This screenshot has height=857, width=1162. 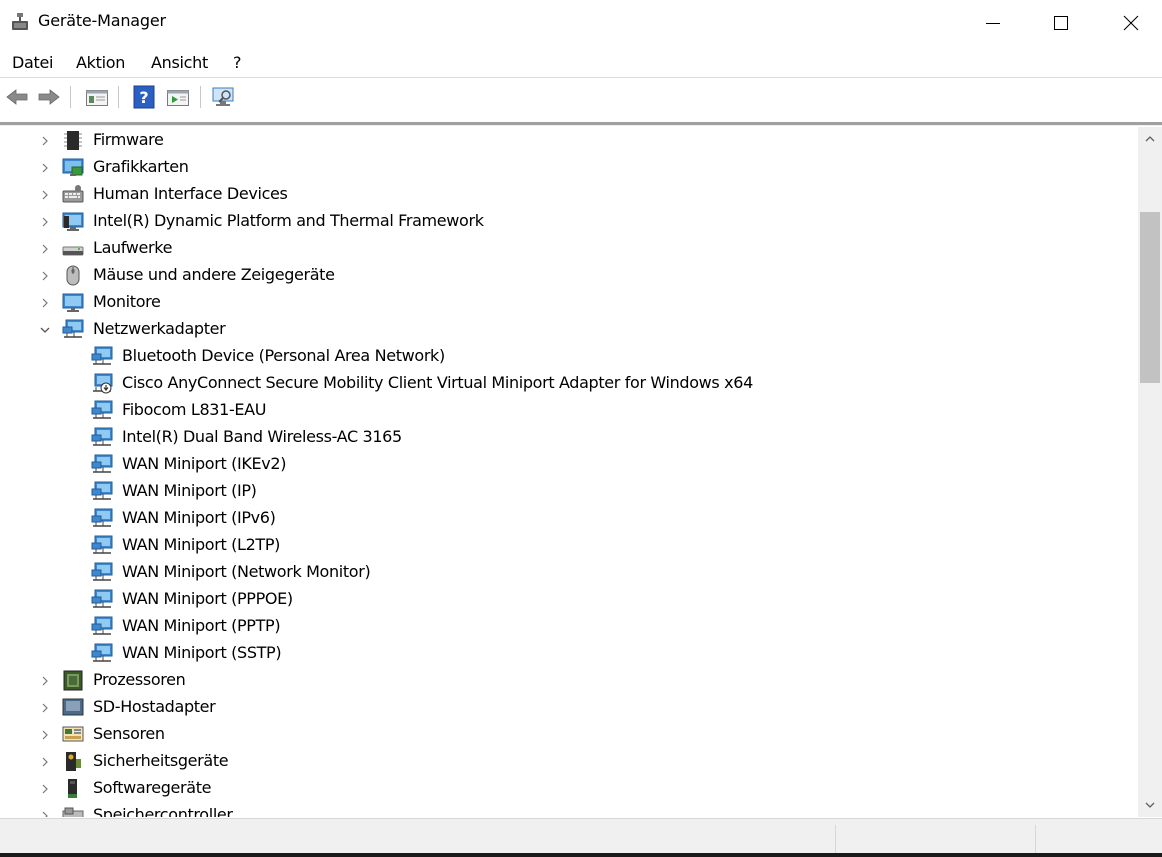 What do you see at coordinates (129, 733) in the screenshot?
I see `tree-item-label: Sensoren` at bounding box center [129, 733].